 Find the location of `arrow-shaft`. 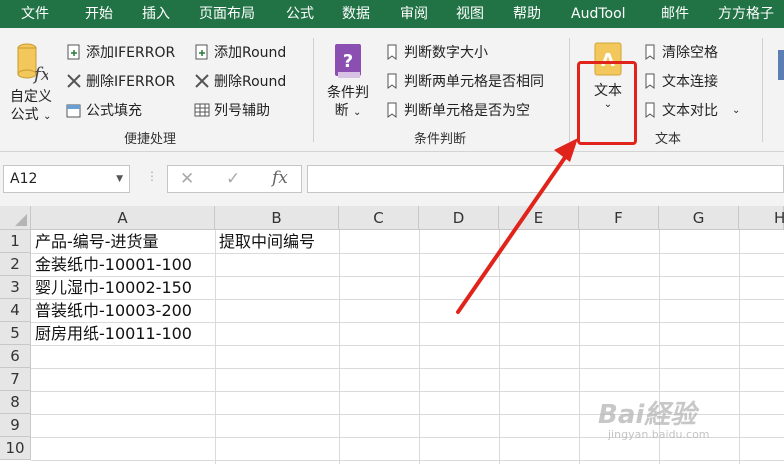

arrow-shaft is located at coordinates (512, 234).